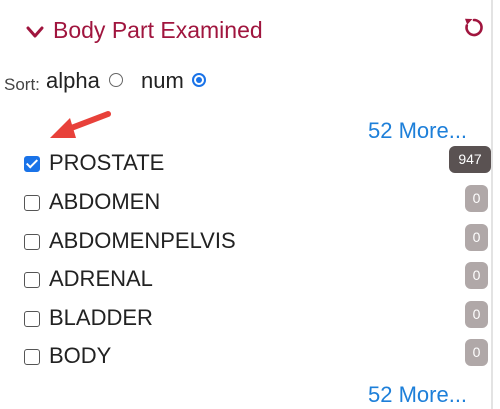  What do you see at coordinates (257, 318) in the screenshot?
I see `list-item: BLADDER 0` at bounding box center [257, 318].